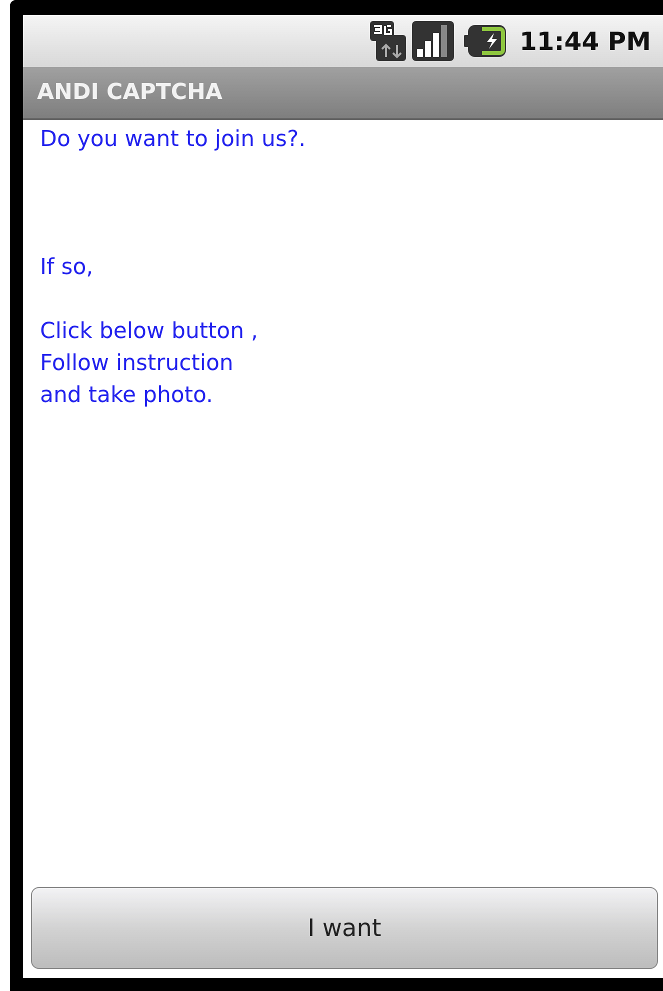 The image size is (663, 991). Describe the element at coordinates (585, 41) in the screenshot. I see `status-time: 11:44 PM` at that location.